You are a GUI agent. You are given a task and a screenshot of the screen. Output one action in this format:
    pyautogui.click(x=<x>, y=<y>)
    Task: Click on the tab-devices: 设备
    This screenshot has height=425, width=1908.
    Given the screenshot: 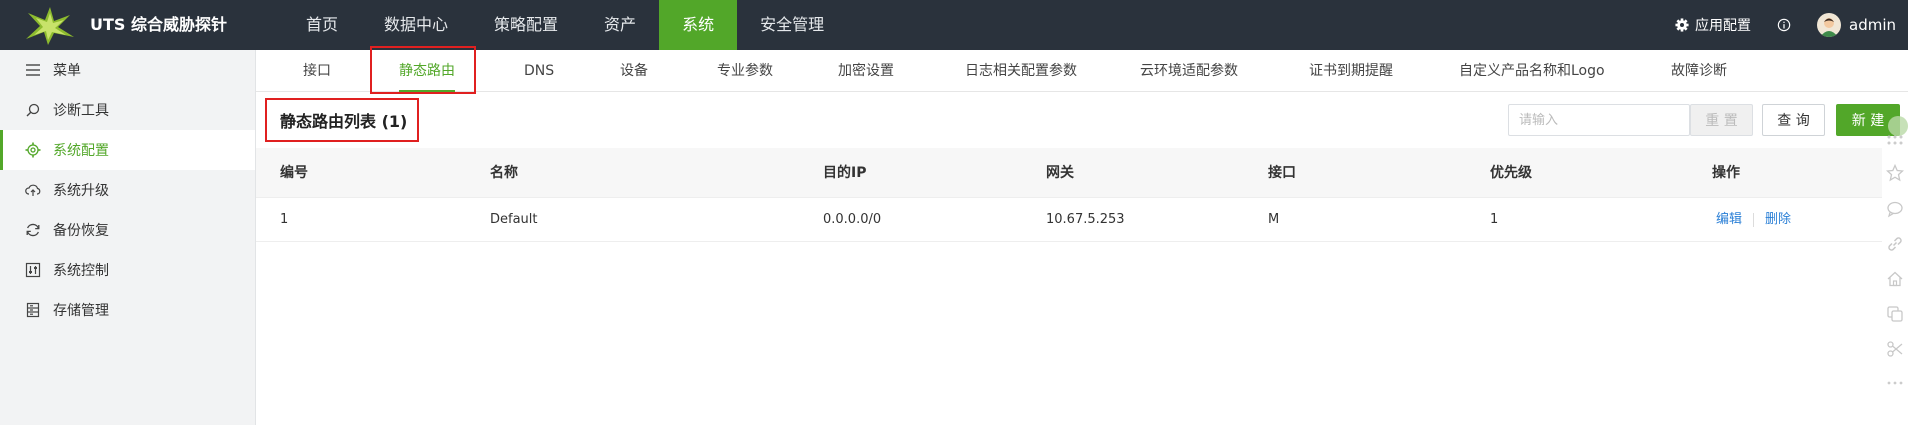 What is the action you would take?
    pyautogui.click(x=634, y=71)
    